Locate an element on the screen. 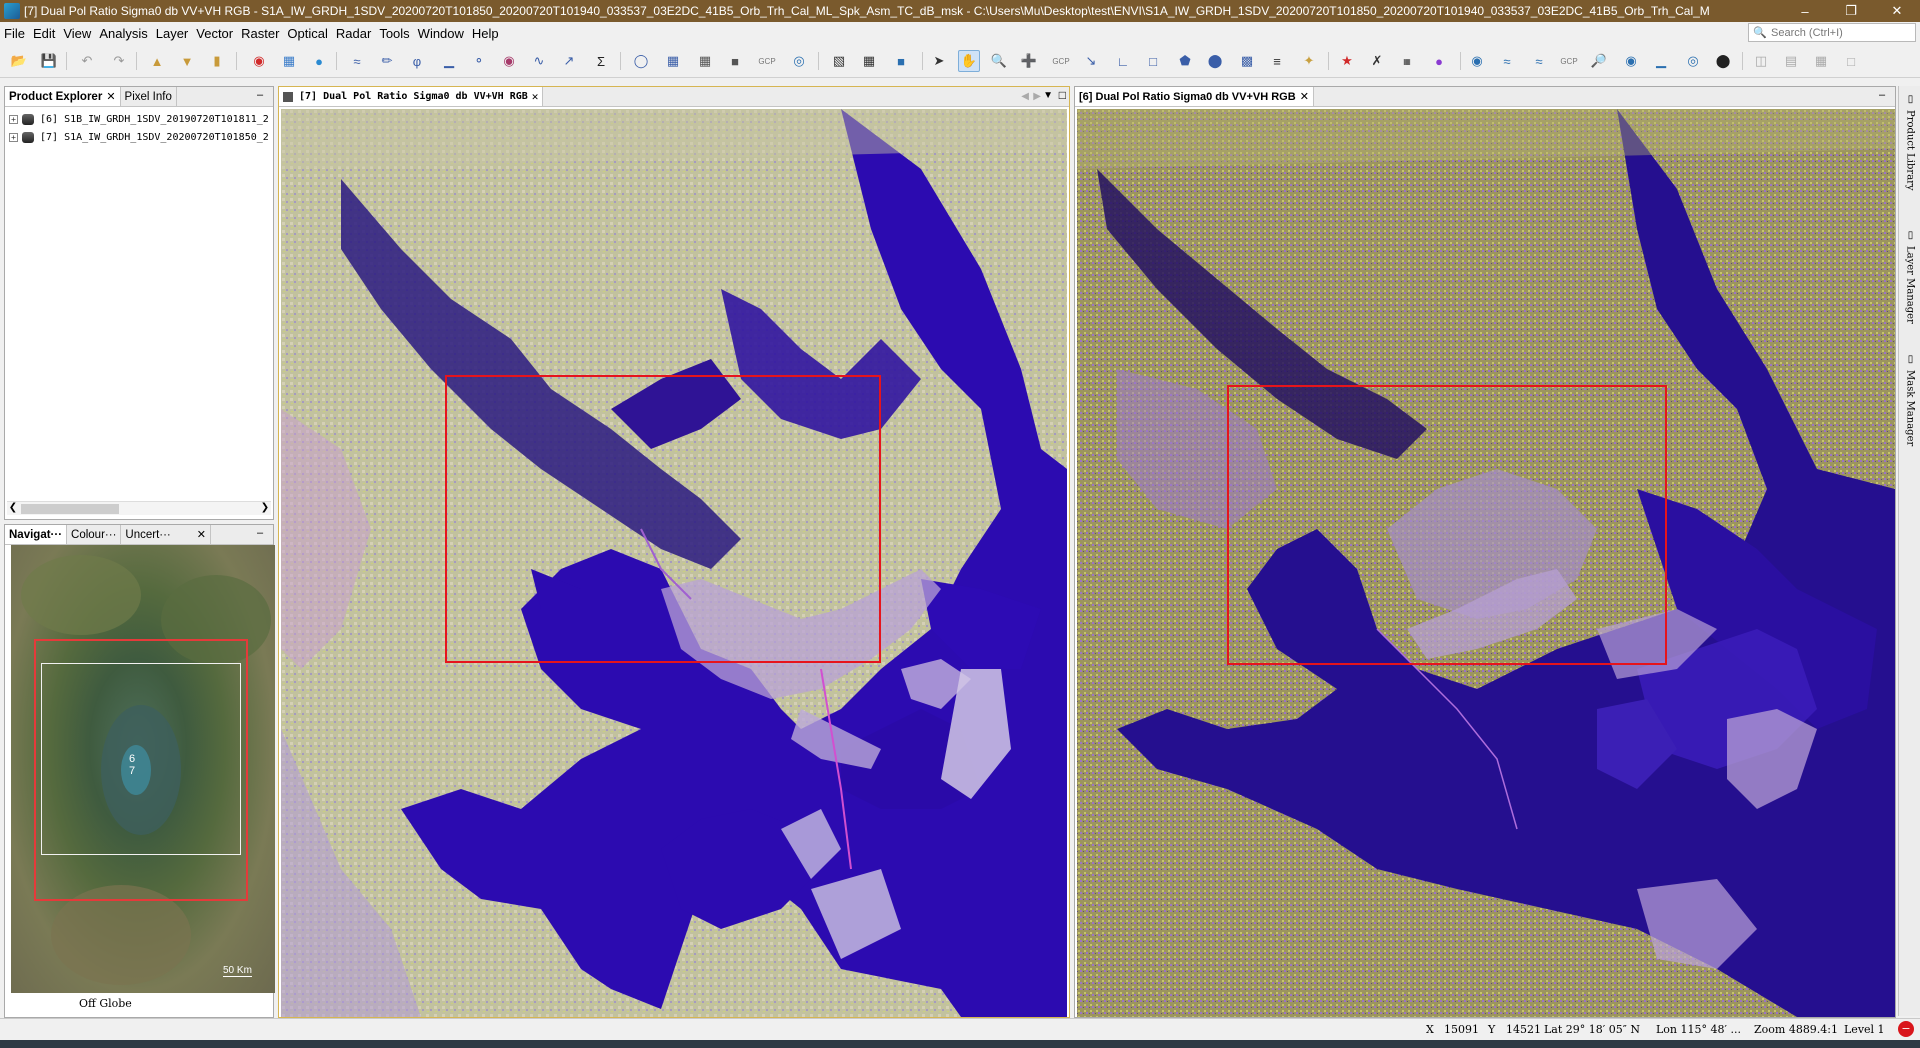 The height and width of the screenshot is (1048, 1920). menu-edit: Edit is located at coordinates (44, 33).